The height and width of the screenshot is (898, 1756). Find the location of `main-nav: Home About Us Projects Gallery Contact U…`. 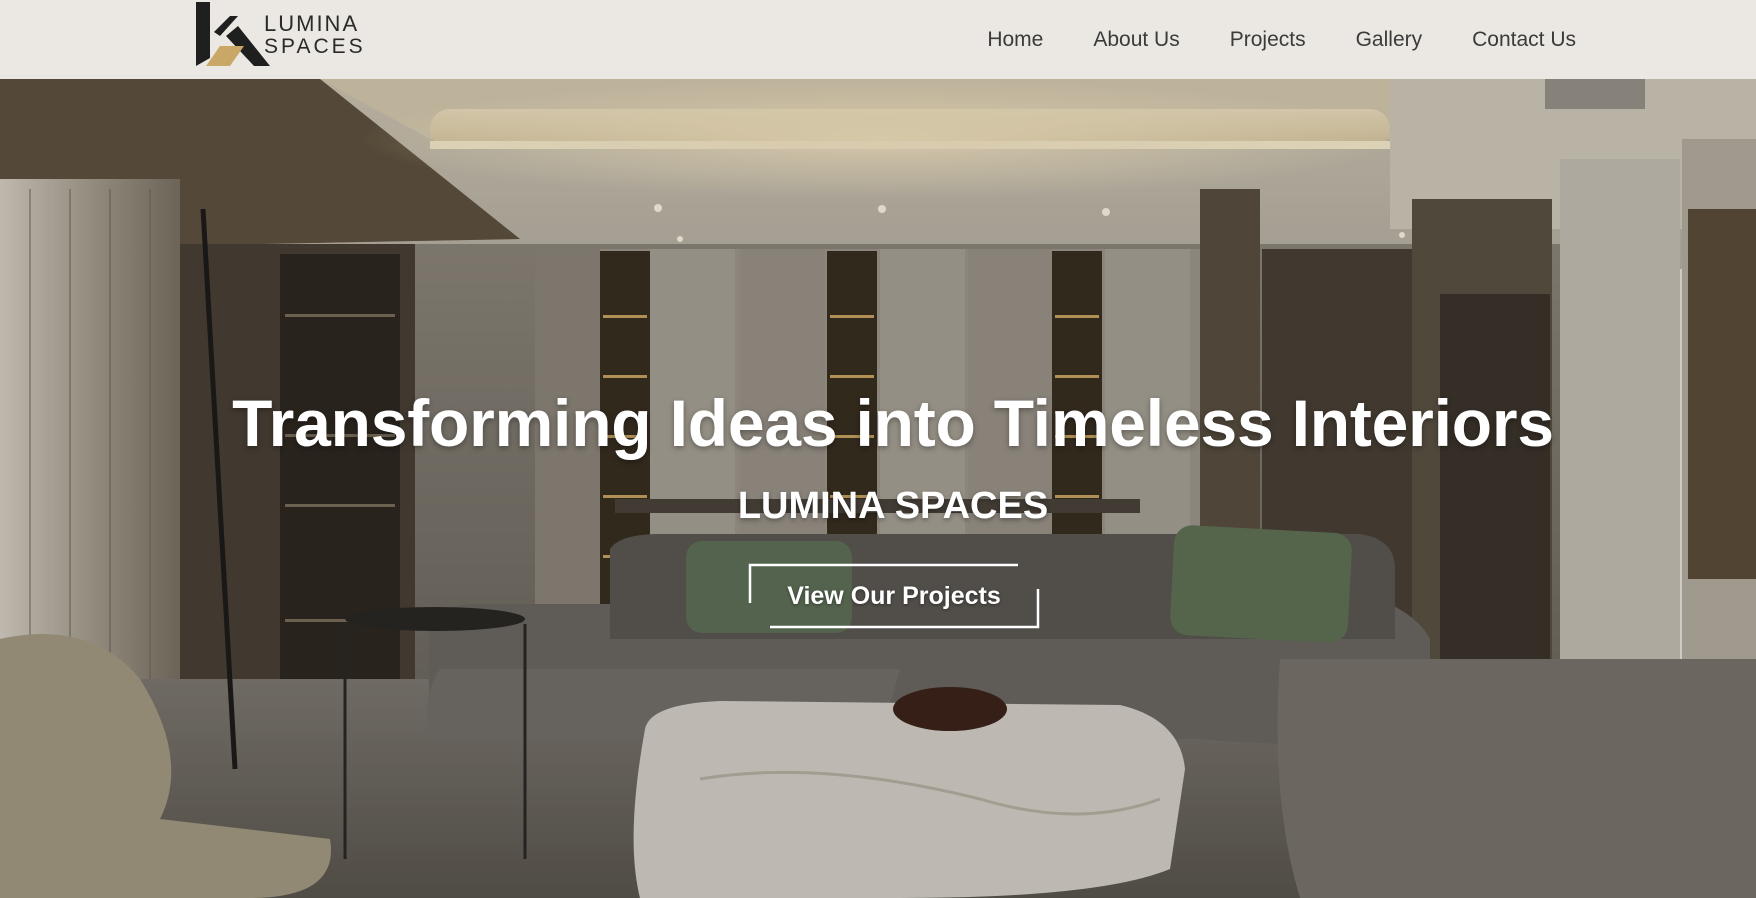

main-nav: Home About Us Projects Gallery Contact U… is located at coordinates (1256, 39).